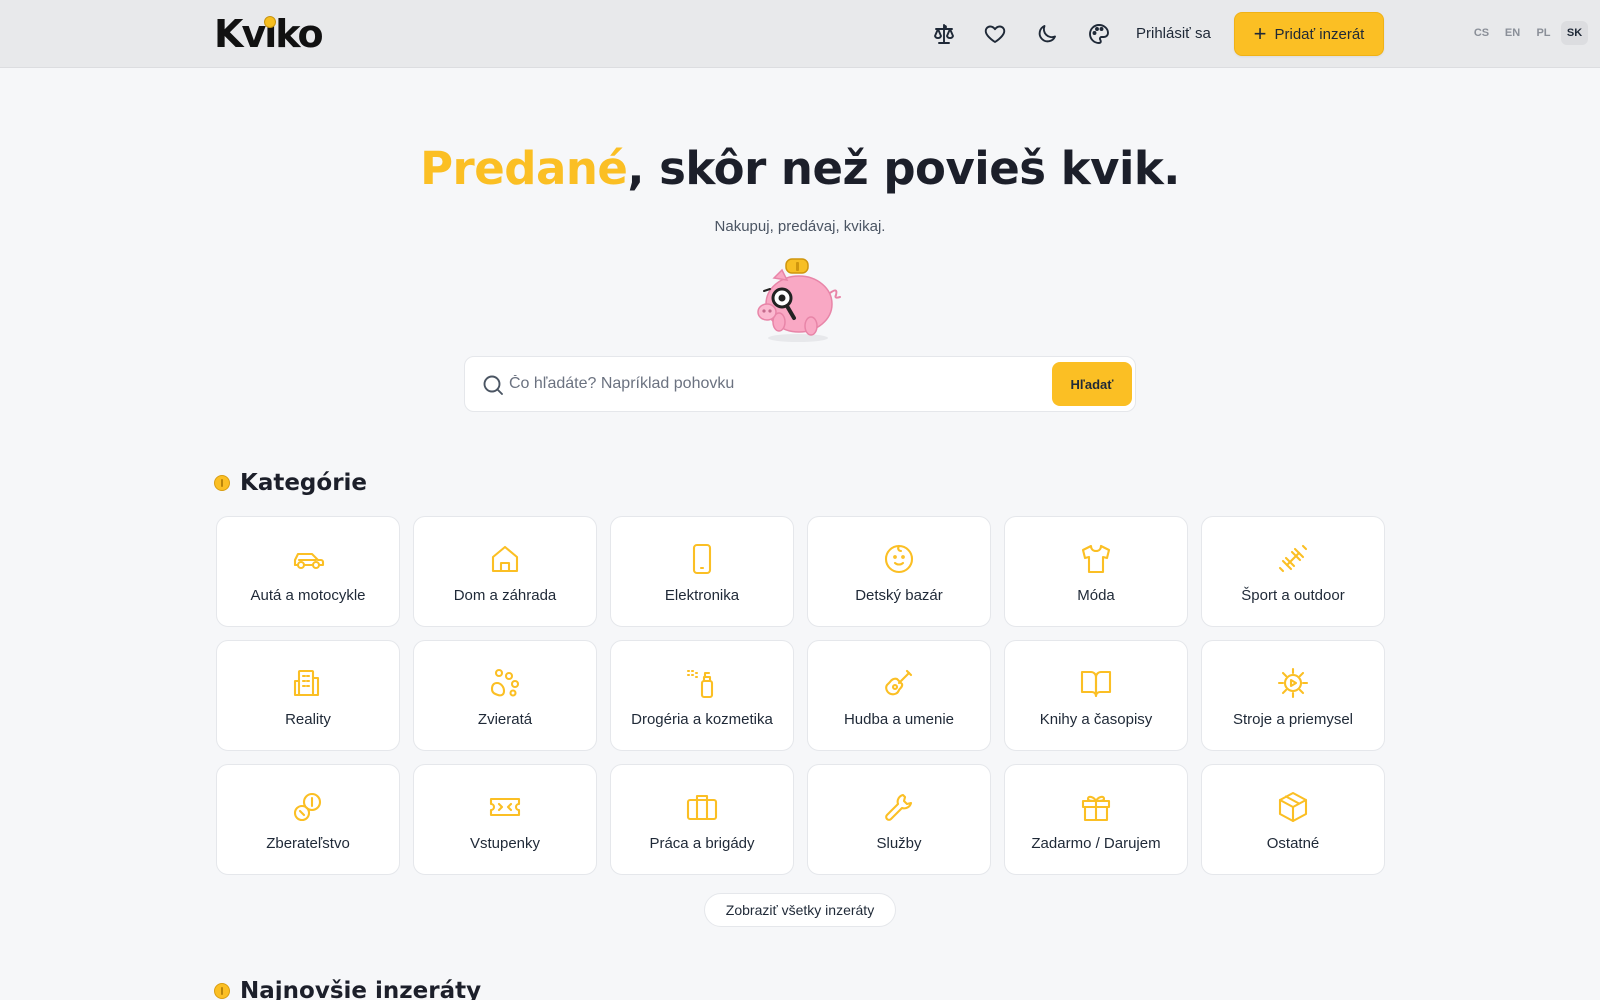 Image resolution: width=1600 pixels, height=1000 pixels. Describe the element at coordinates (1528, 33) in the screenshot. I see `language-switcher: CS EN PL SK` at that location.